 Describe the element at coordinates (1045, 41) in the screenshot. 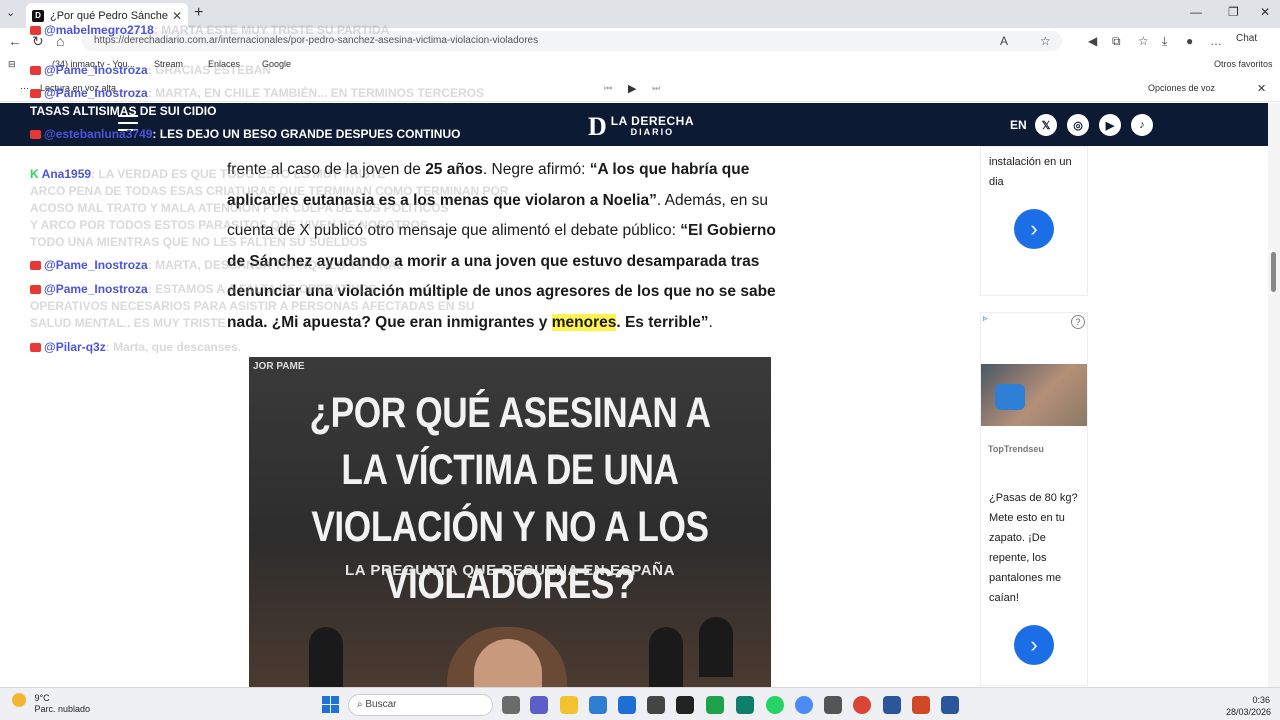

I see `favorite-star-icon: ☆` at that location.